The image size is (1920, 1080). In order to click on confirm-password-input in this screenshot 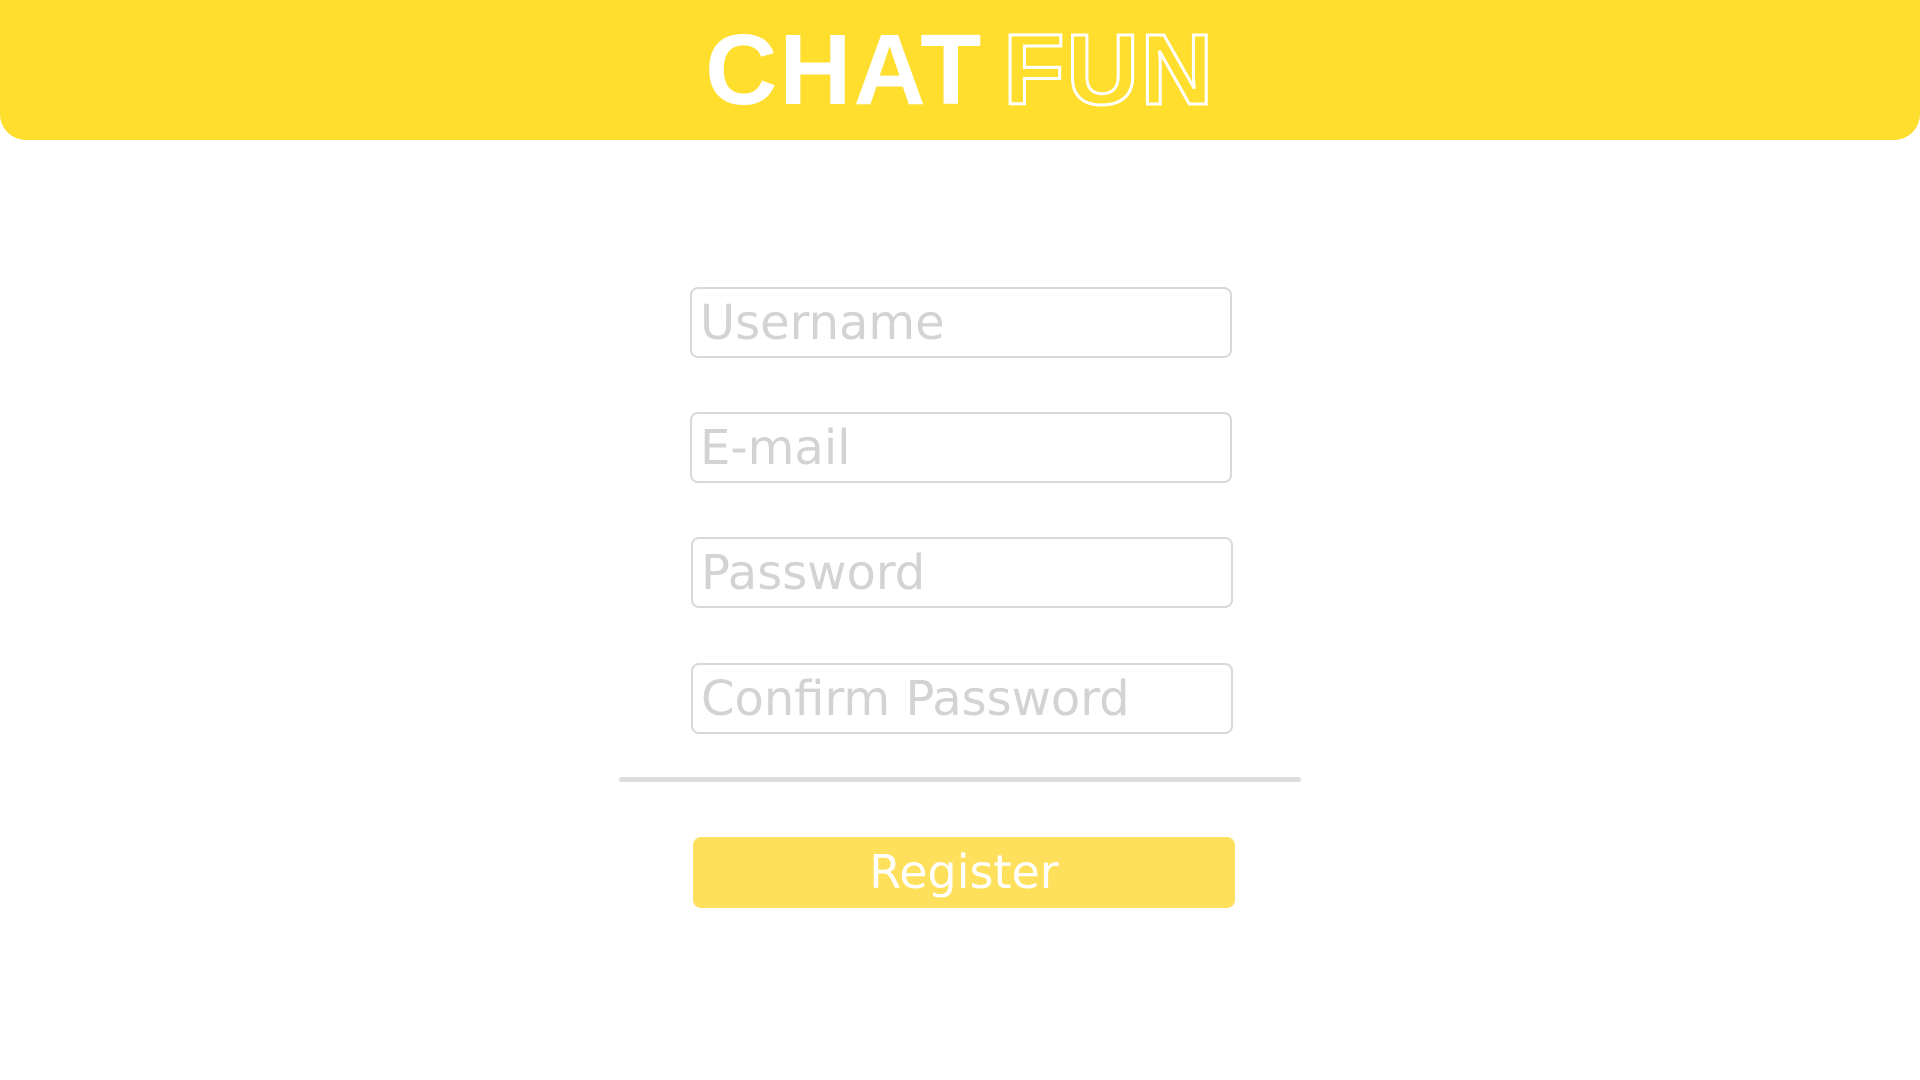, I will do `click(962, 698)`.